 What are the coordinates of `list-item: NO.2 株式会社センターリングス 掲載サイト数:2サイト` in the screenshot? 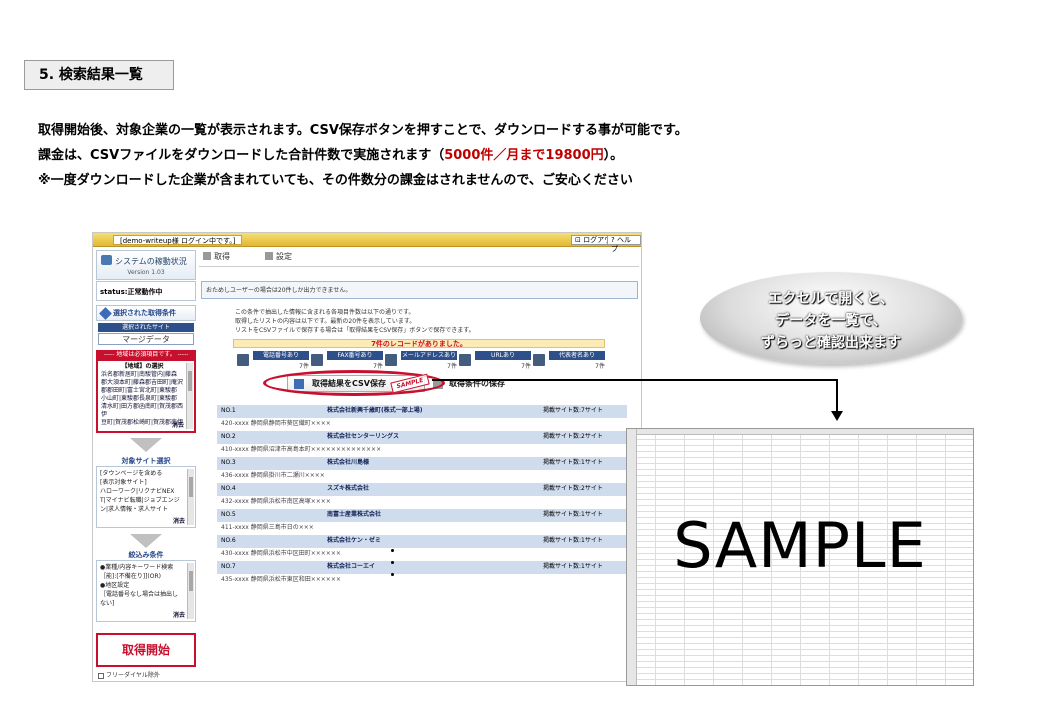 It's located at (422, 437).